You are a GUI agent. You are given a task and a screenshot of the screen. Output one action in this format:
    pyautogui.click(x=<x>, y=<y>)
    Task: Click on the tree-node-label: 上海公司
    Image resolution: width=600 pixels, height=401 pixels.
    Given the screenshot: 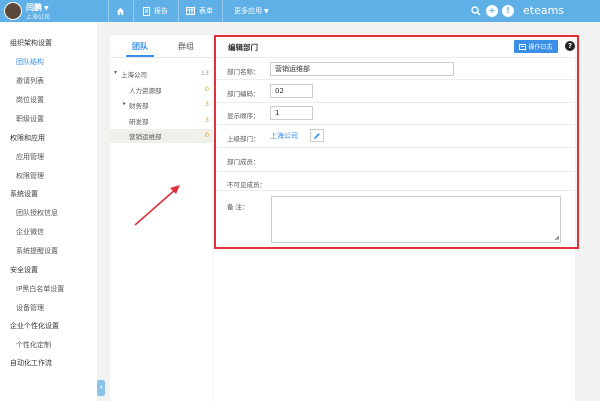 What is the action you would take?
    pyautogui.click(x=134, y=75)
    